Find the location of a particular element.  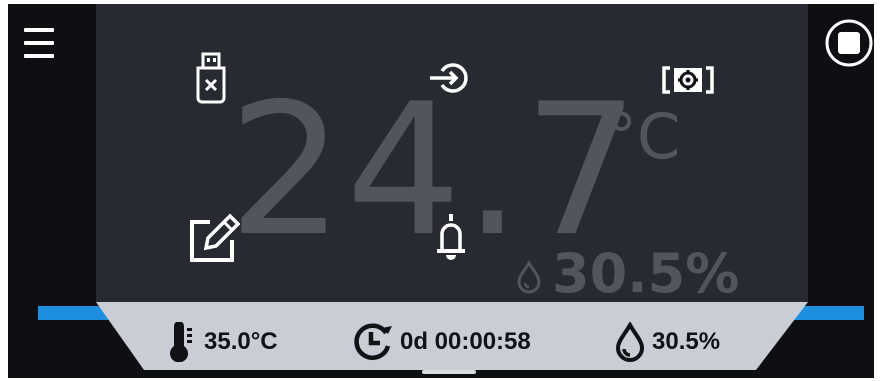

edit-icon is located at coordinates (214, 238).